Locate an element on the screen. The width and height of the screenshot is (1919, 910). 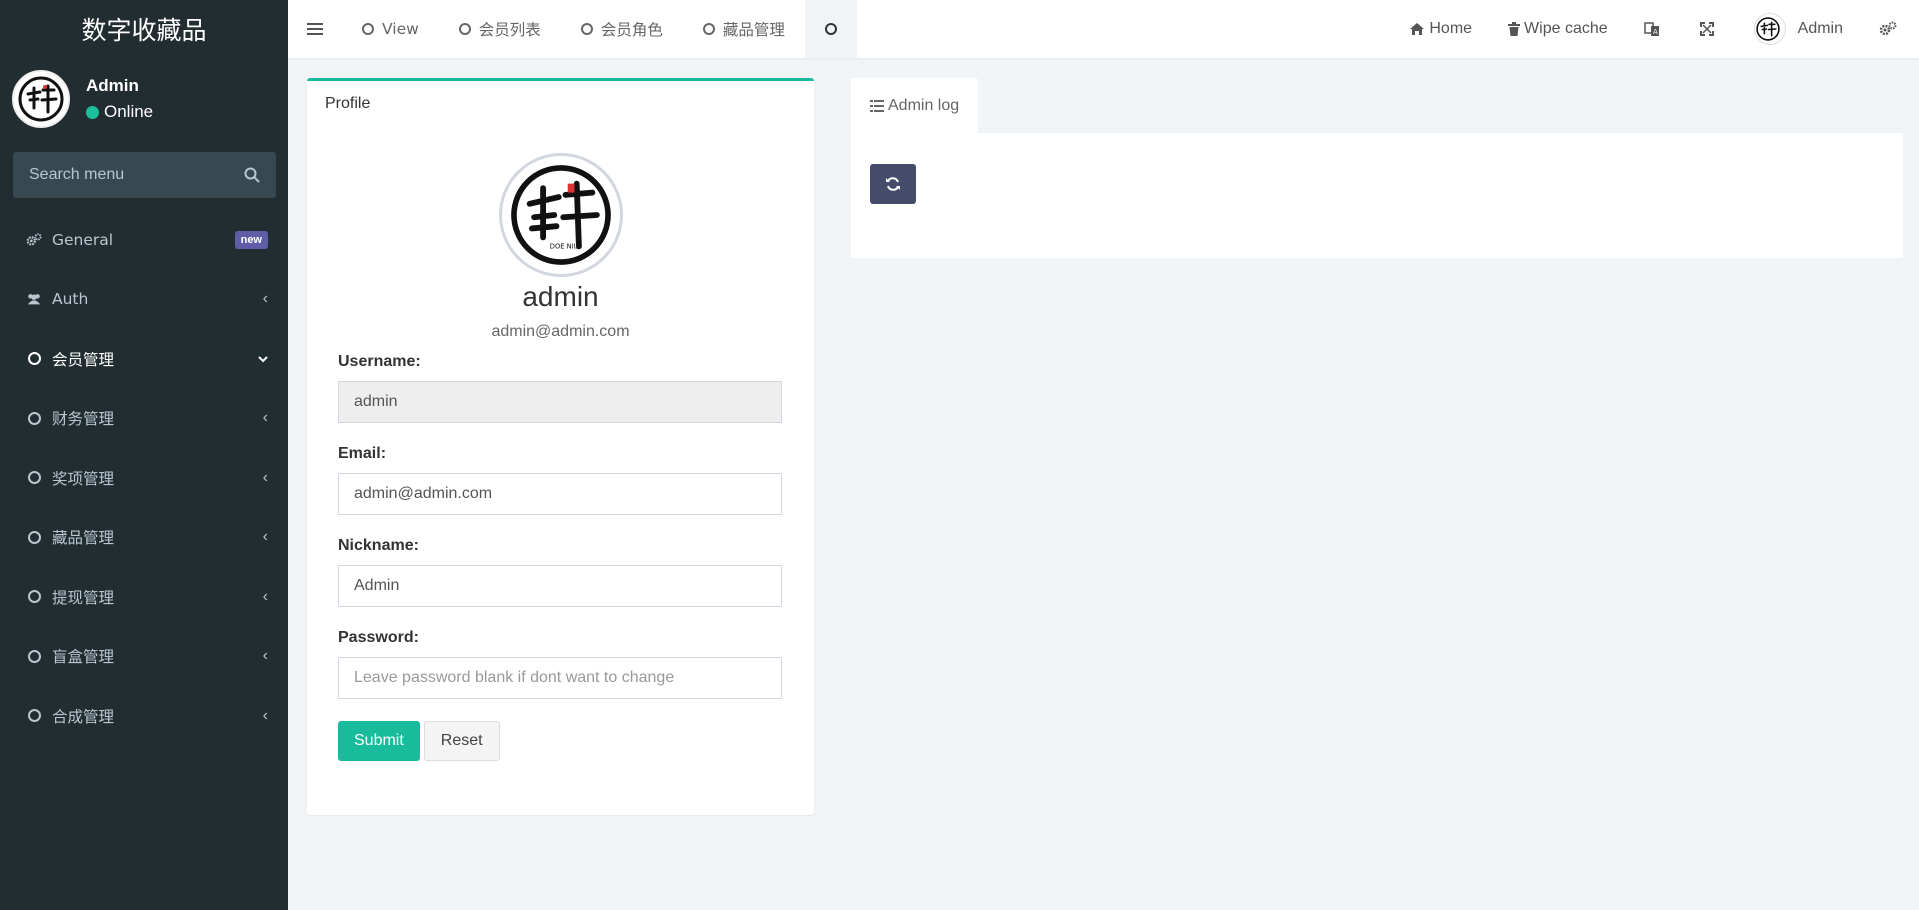
sidebar-item-collection: 藏品管理 ‹ is located at coordinates (144, 538).